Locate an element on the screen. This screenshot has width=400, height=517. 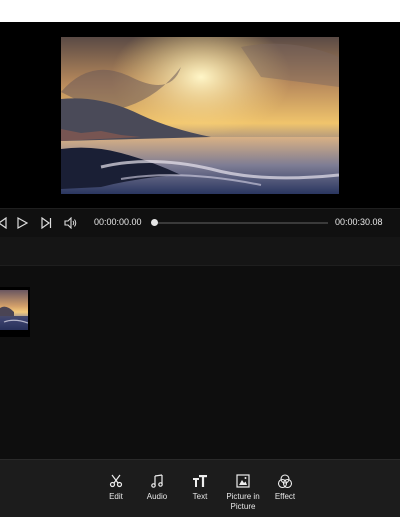
play-icon is located at coordinates (22, 223).